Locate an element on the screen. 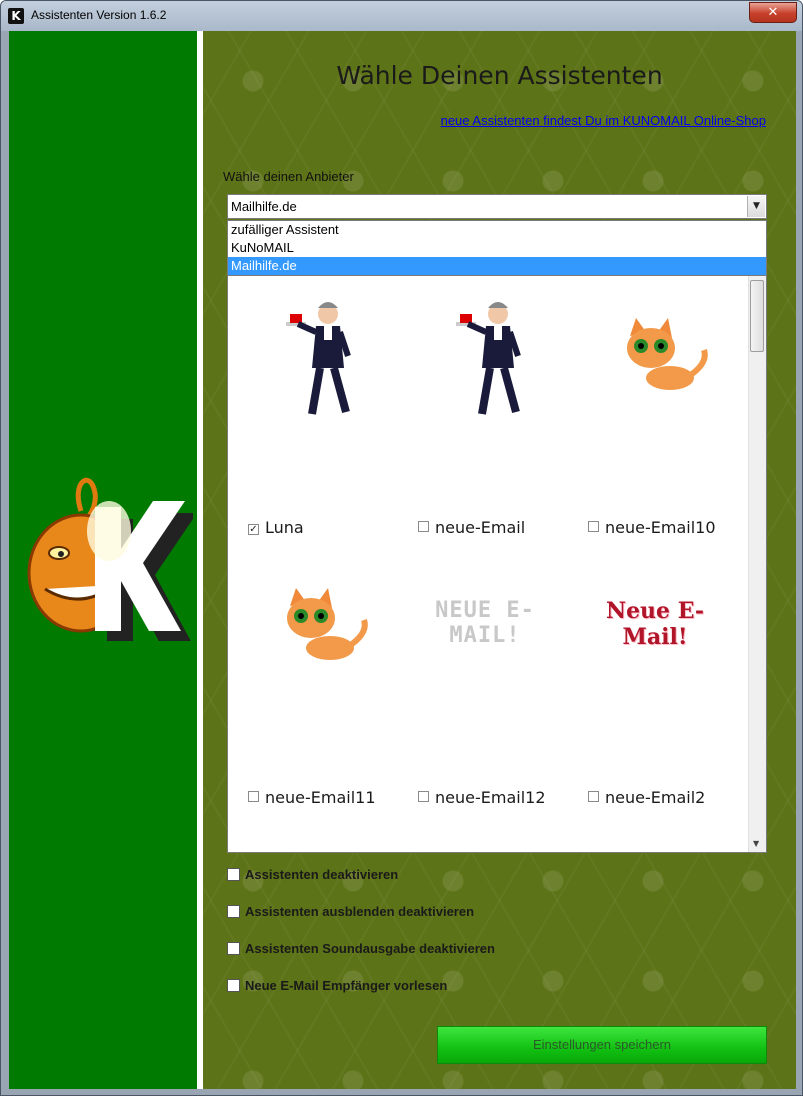 The image size is (803, 1096). scroll-down-icon: ▼ is located at coordinates (756, 843).